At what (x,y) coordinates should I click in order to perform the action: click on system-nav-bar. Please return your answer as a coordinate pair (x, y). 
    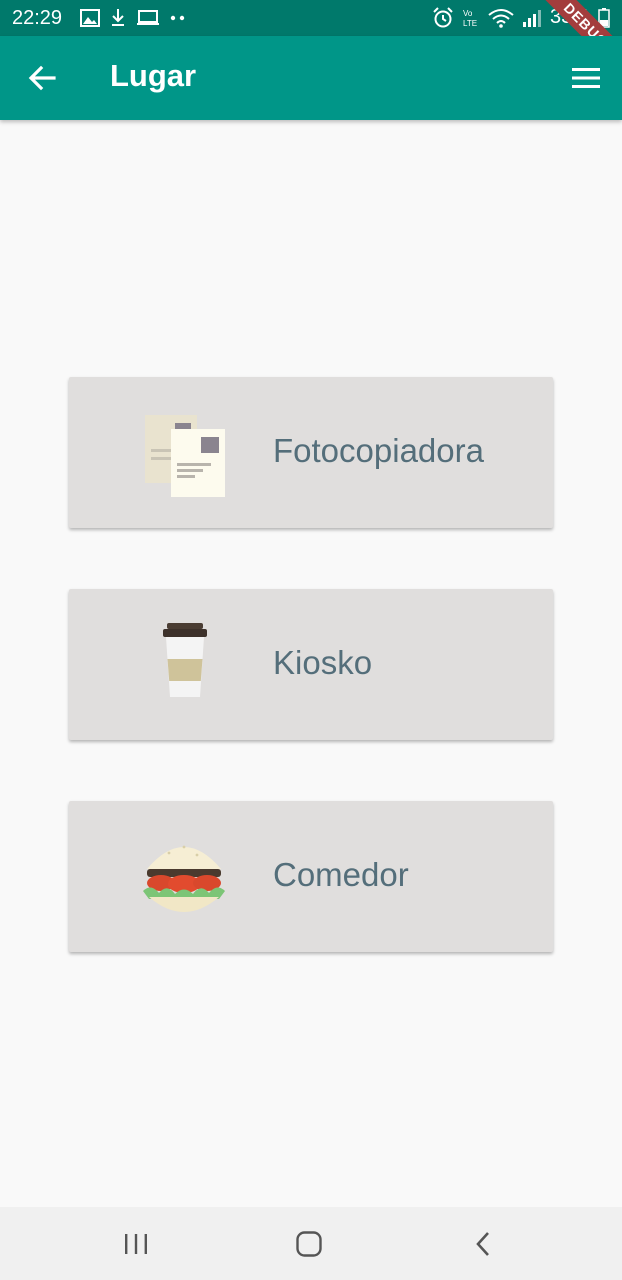
    Looking at the image, I should click on (311, 1243).